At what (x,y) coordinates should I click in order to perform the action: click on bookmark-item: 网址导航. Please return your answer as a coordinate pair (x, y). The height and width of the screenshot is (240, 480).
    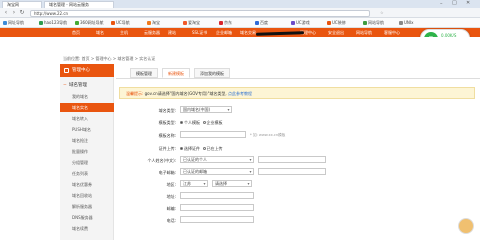
    Looking at the image, I should click on (13, 23).